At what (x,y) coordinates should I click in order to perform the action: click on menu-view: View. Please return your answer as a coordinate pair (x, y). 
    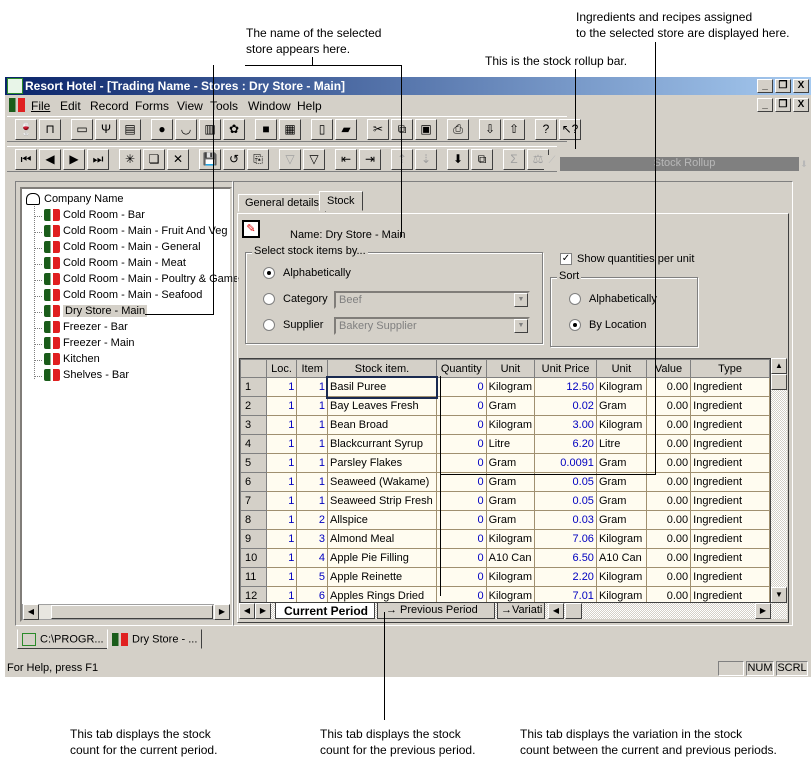
    Looking at the image, I should click on (190, 106).